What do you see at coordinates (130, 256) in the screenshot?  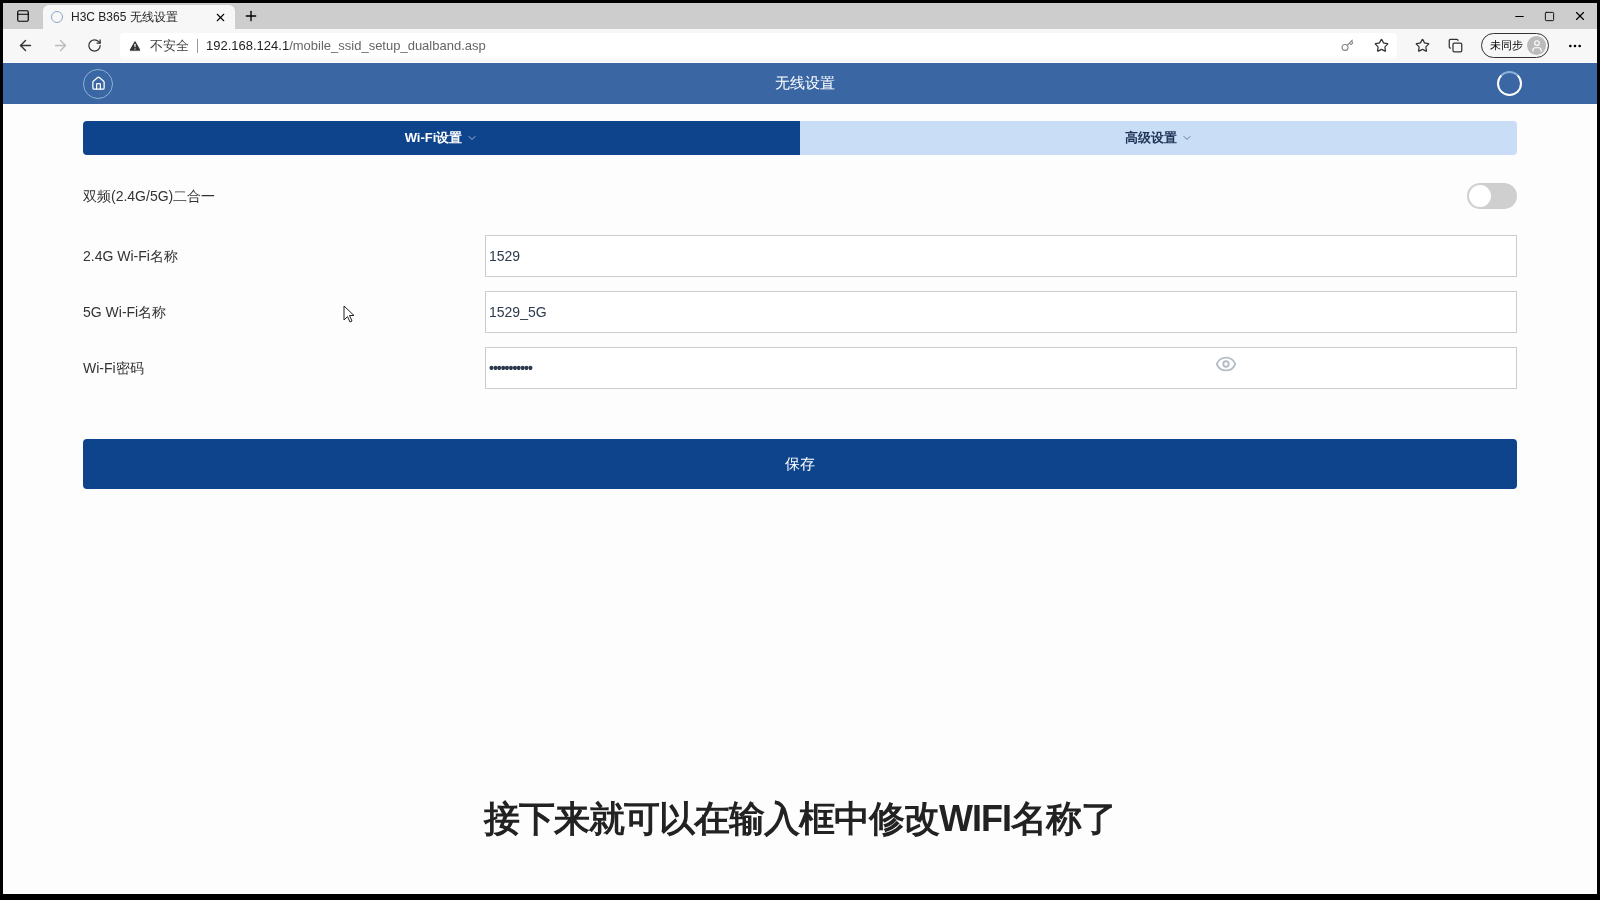 I see `field-label: 2.4G Wi-Fi名称` at bounding box center [130, 256].